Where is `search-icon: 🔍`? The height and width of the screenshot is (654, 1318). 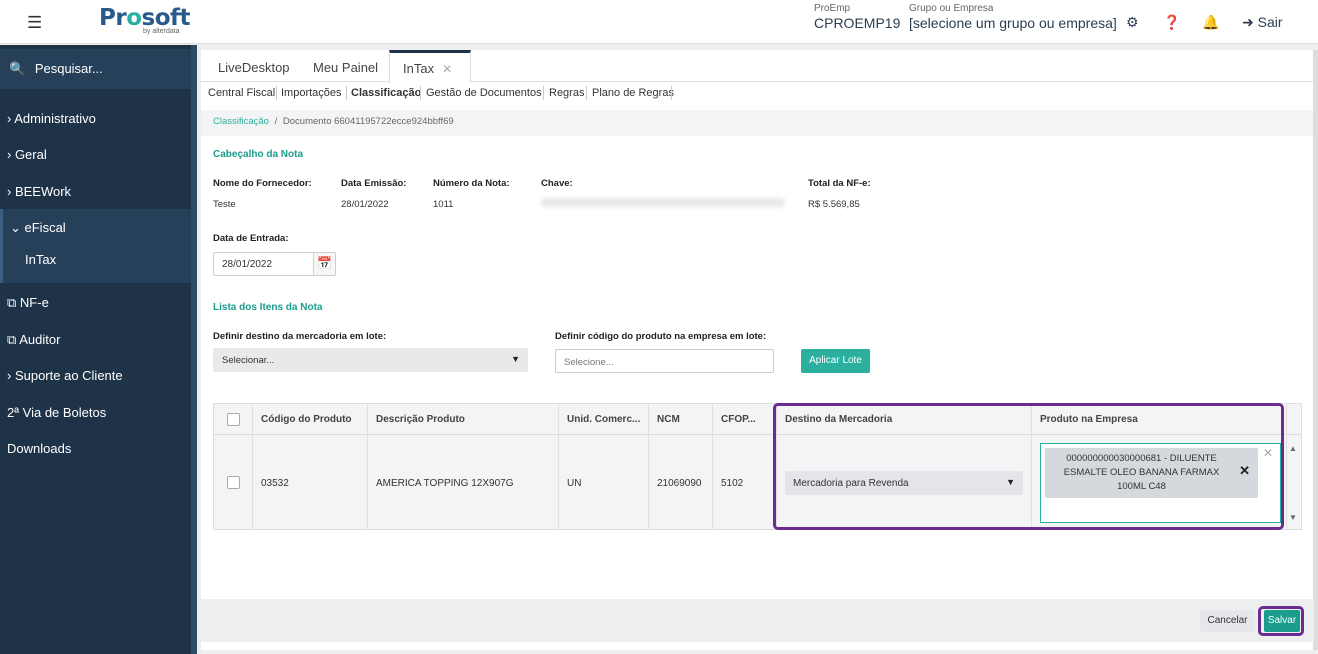
search-icon: 🔍 is located at coordinates (17, 68).